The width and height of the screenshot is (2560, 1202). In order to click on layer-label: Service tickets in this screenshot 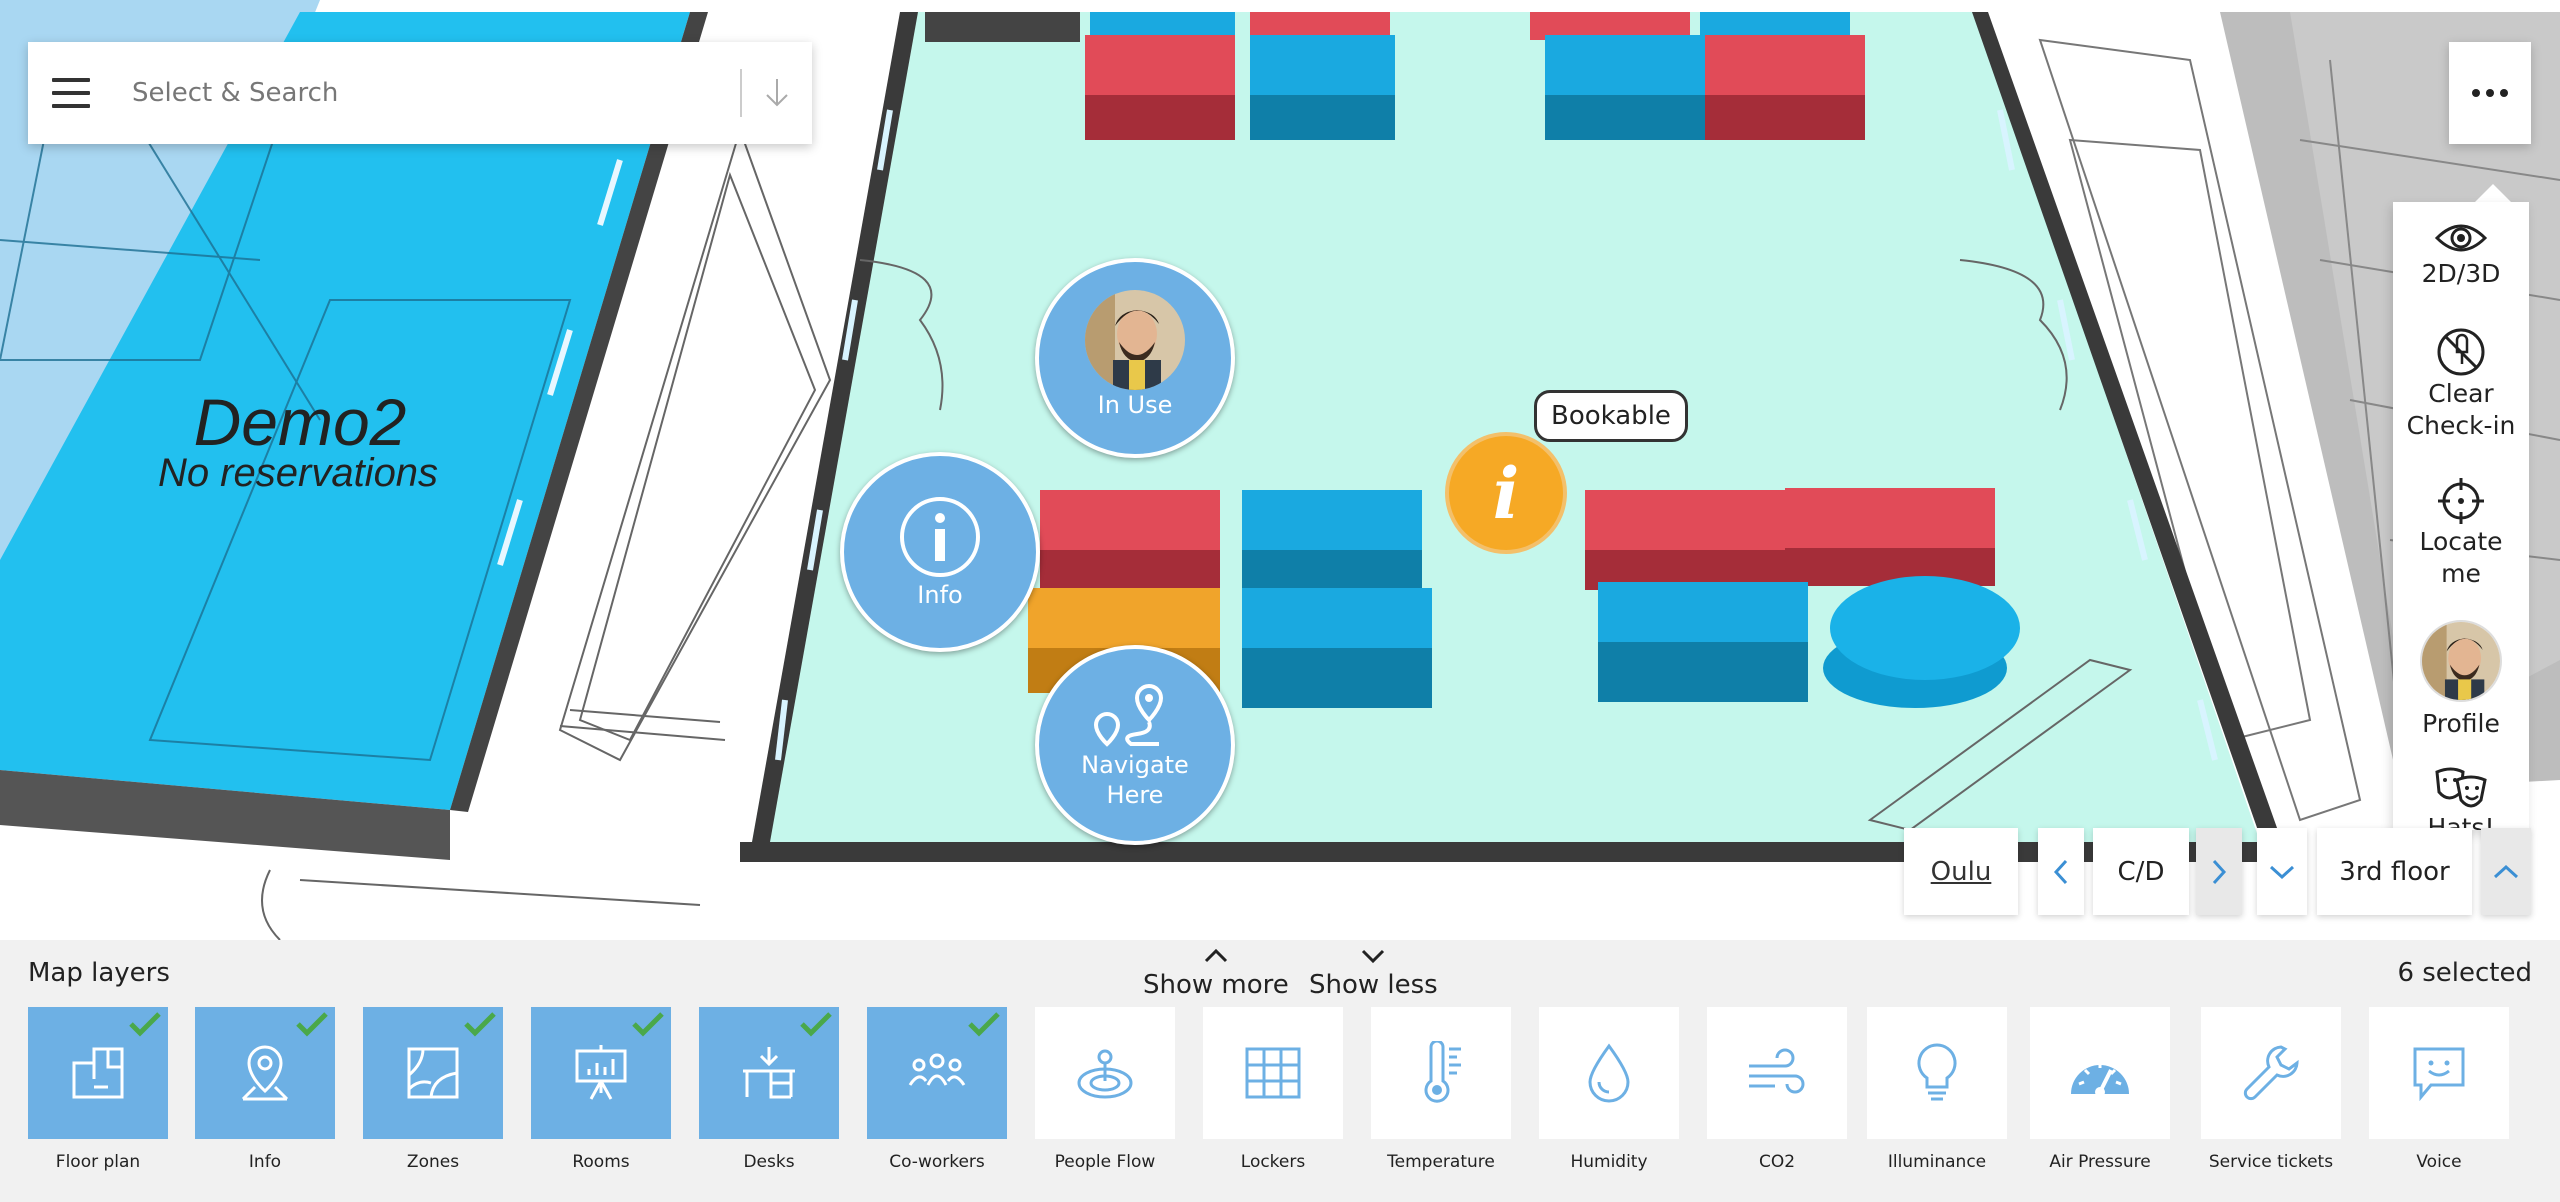, I will do `click(2271, 1162)`.